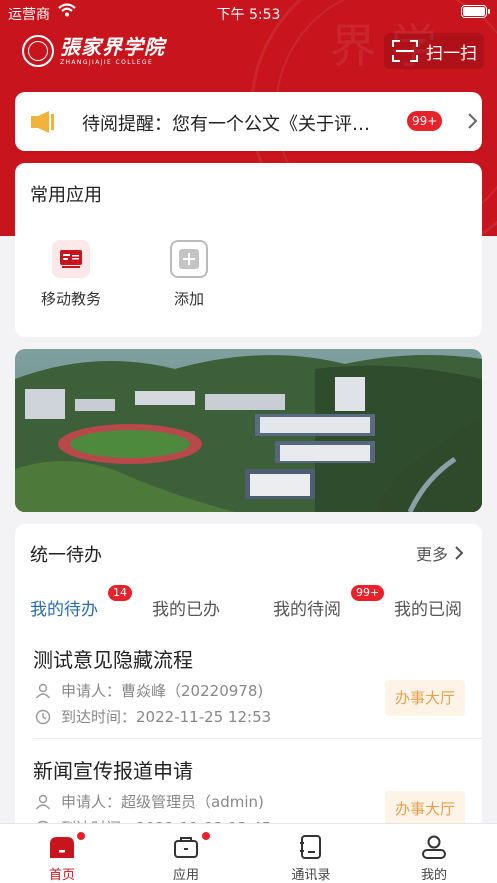  I want to click on more-button: 更多, so click(440, 553).